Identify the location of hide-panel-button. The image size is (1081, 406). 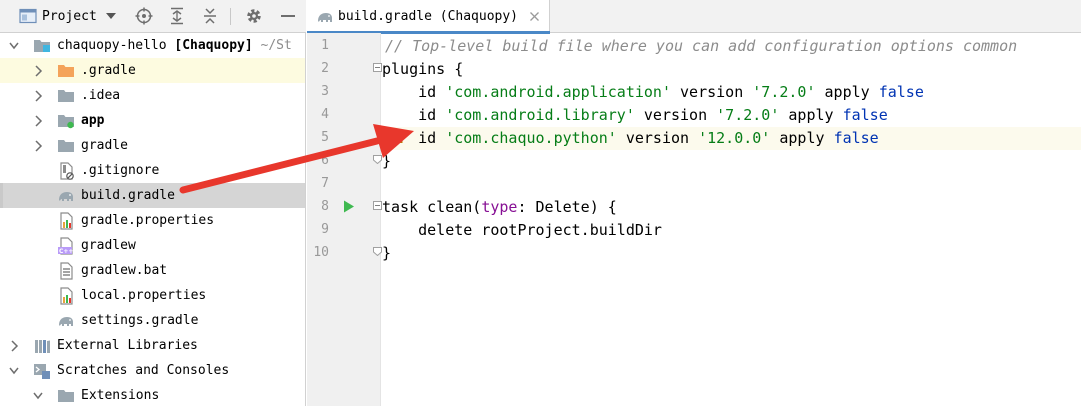
(288, 16).